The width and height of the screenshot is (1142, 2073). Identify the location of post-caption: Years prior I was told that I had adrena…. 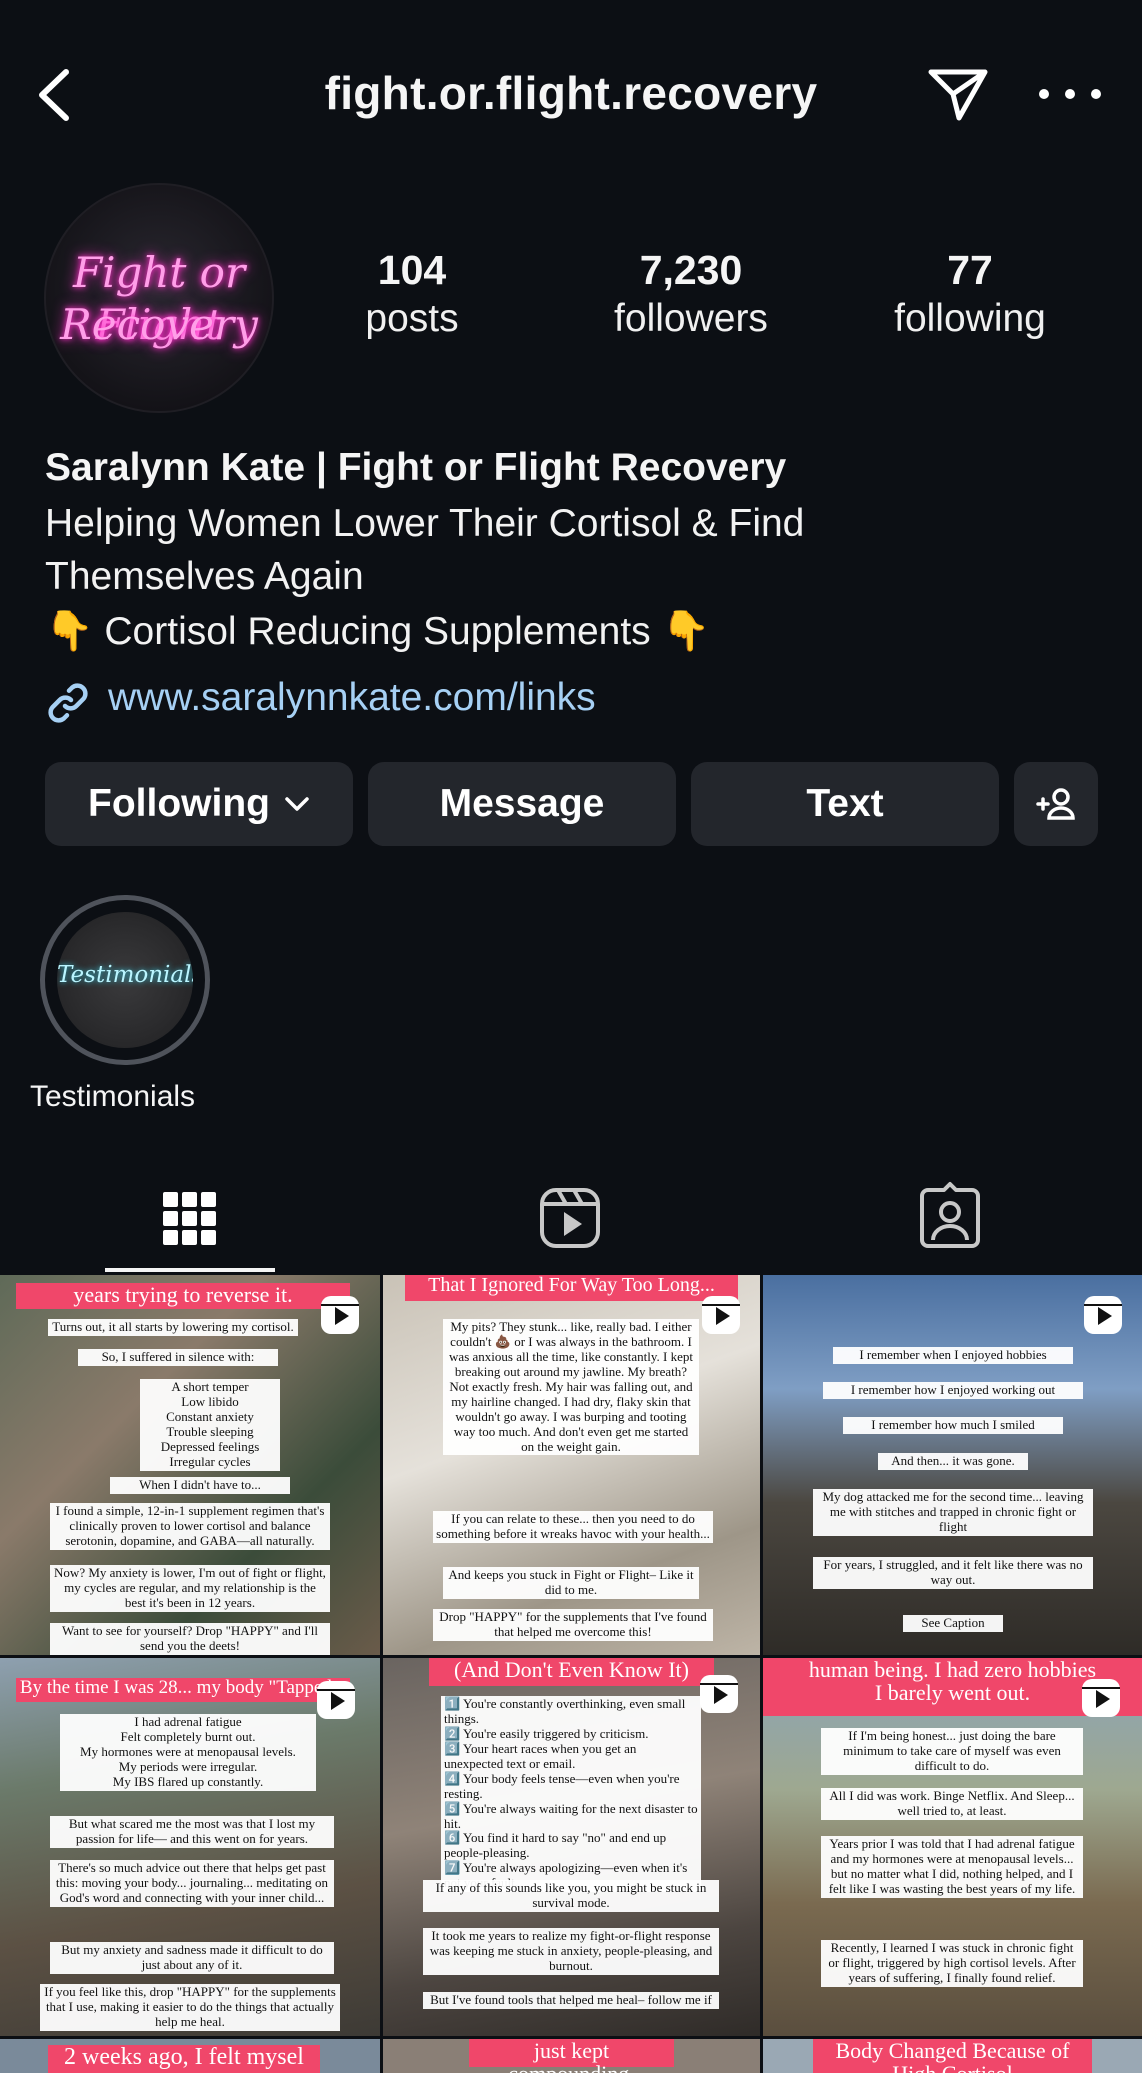
(952, 1867).